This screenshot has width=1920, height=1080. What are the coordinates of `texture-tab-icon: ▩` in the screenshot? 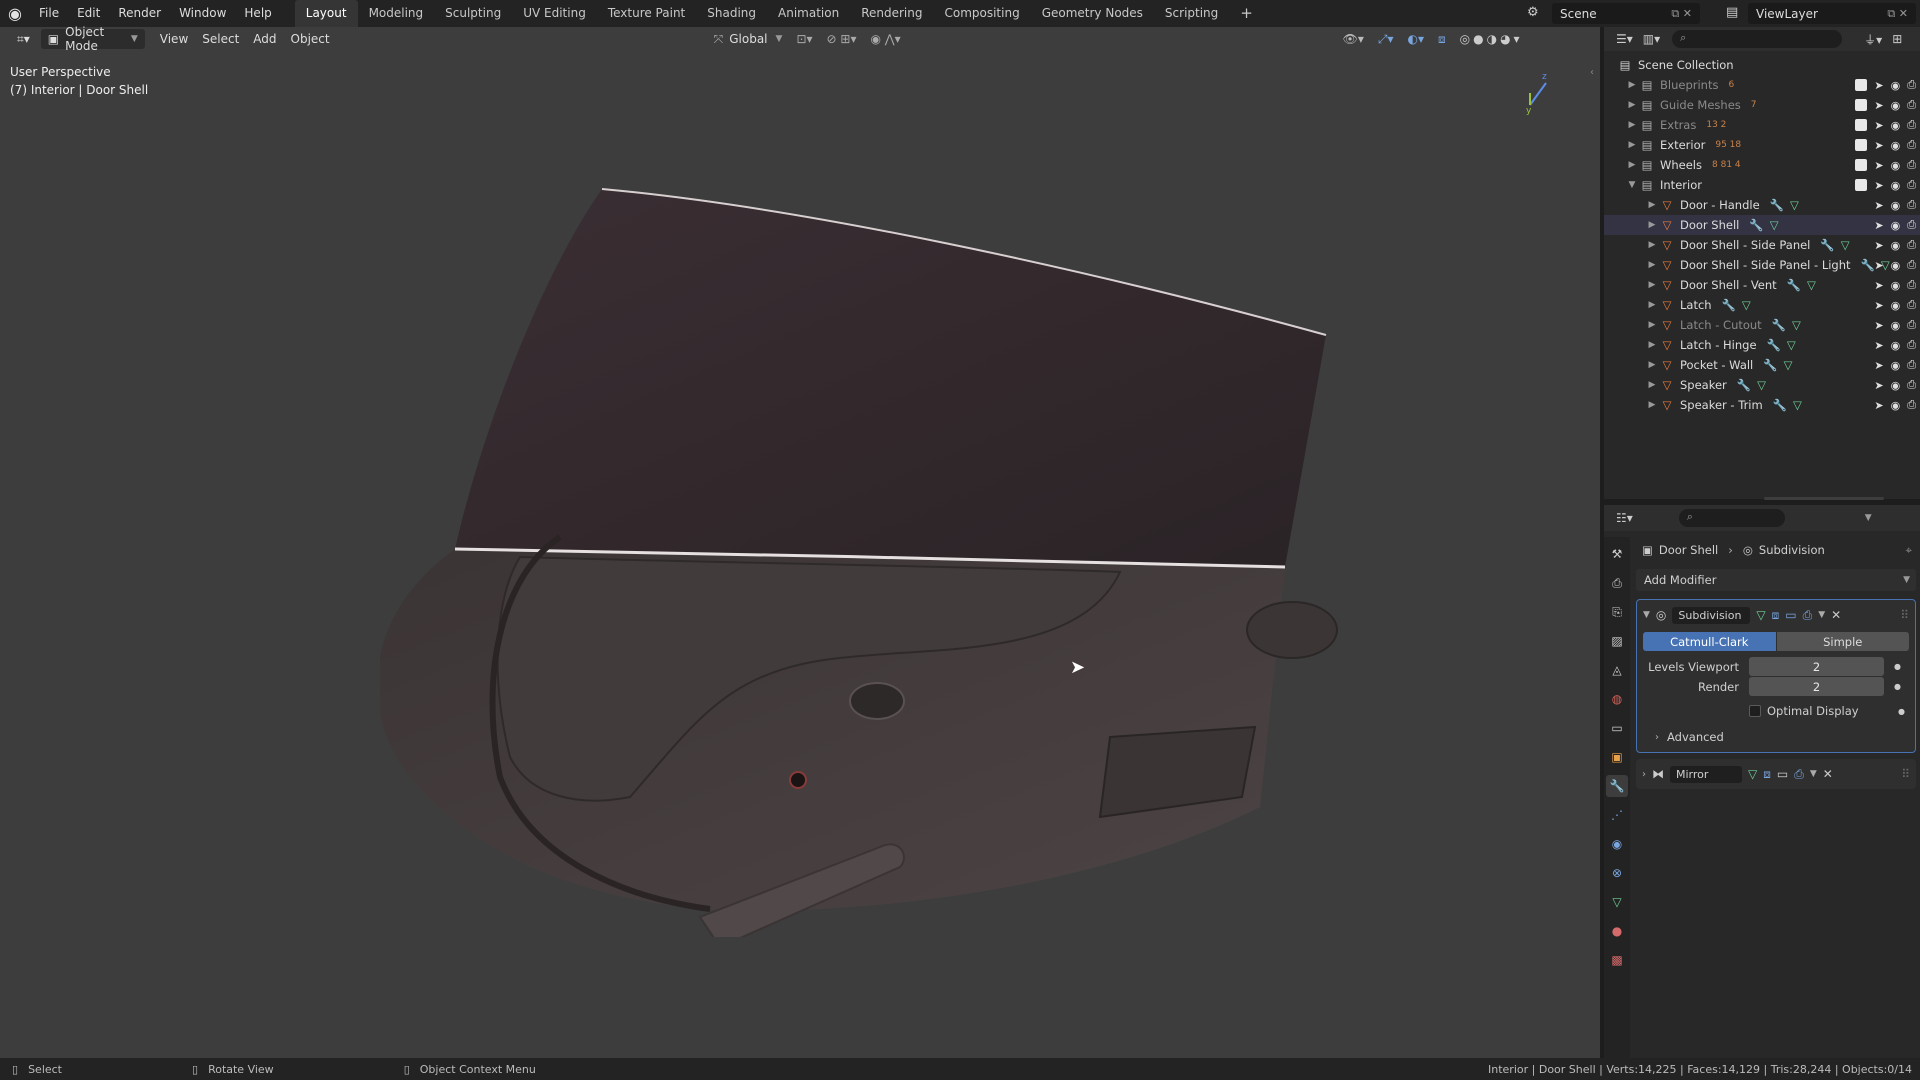 It's located at (1617, 960).